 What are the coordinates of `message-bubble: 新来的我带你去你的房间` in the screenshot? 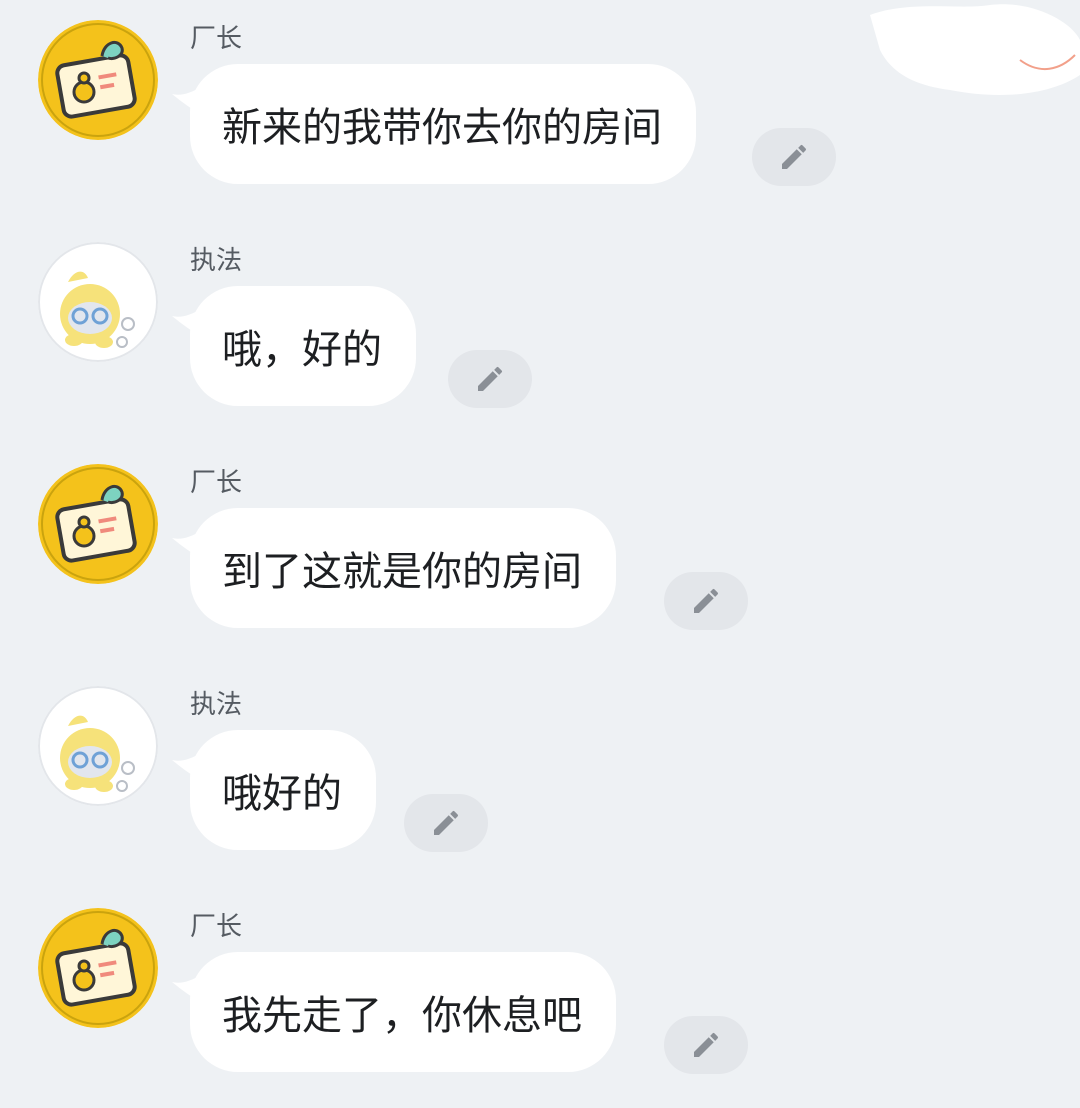 It's located at (443, 124).